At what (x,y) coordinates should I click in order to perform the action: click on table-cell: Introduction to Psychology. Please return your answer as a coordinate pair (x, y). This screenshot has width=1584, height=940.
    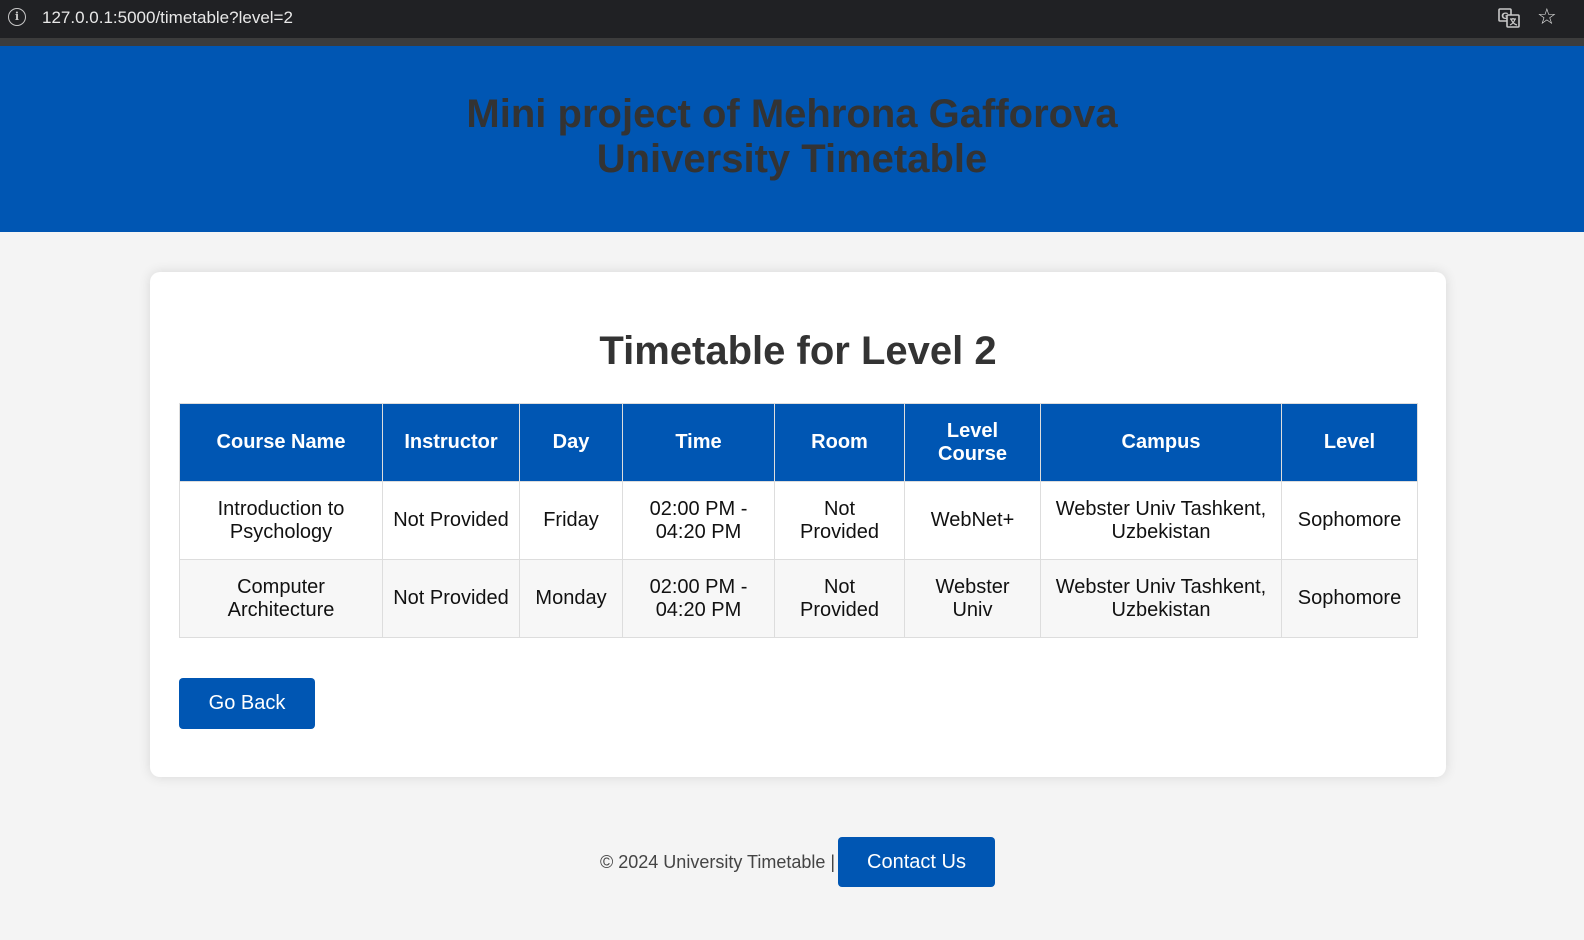
    Looking at the image, I should click on (281, 520).